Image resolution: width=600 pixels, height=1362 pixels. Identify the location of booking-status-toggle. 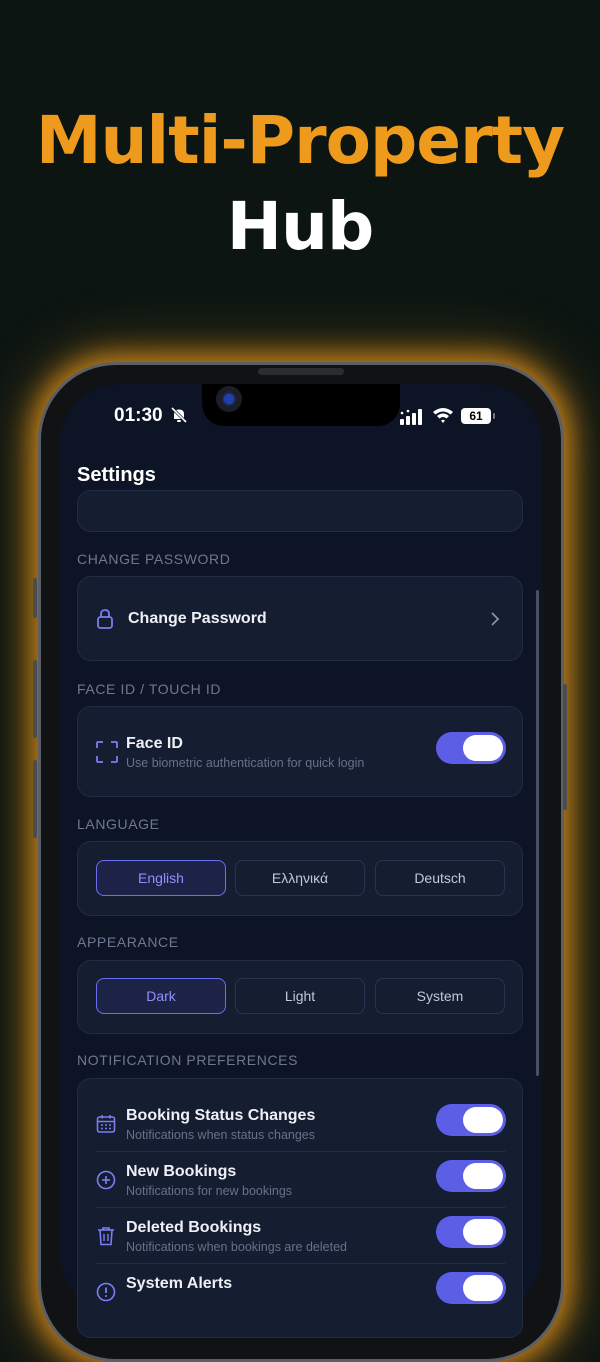
(471, 1120).